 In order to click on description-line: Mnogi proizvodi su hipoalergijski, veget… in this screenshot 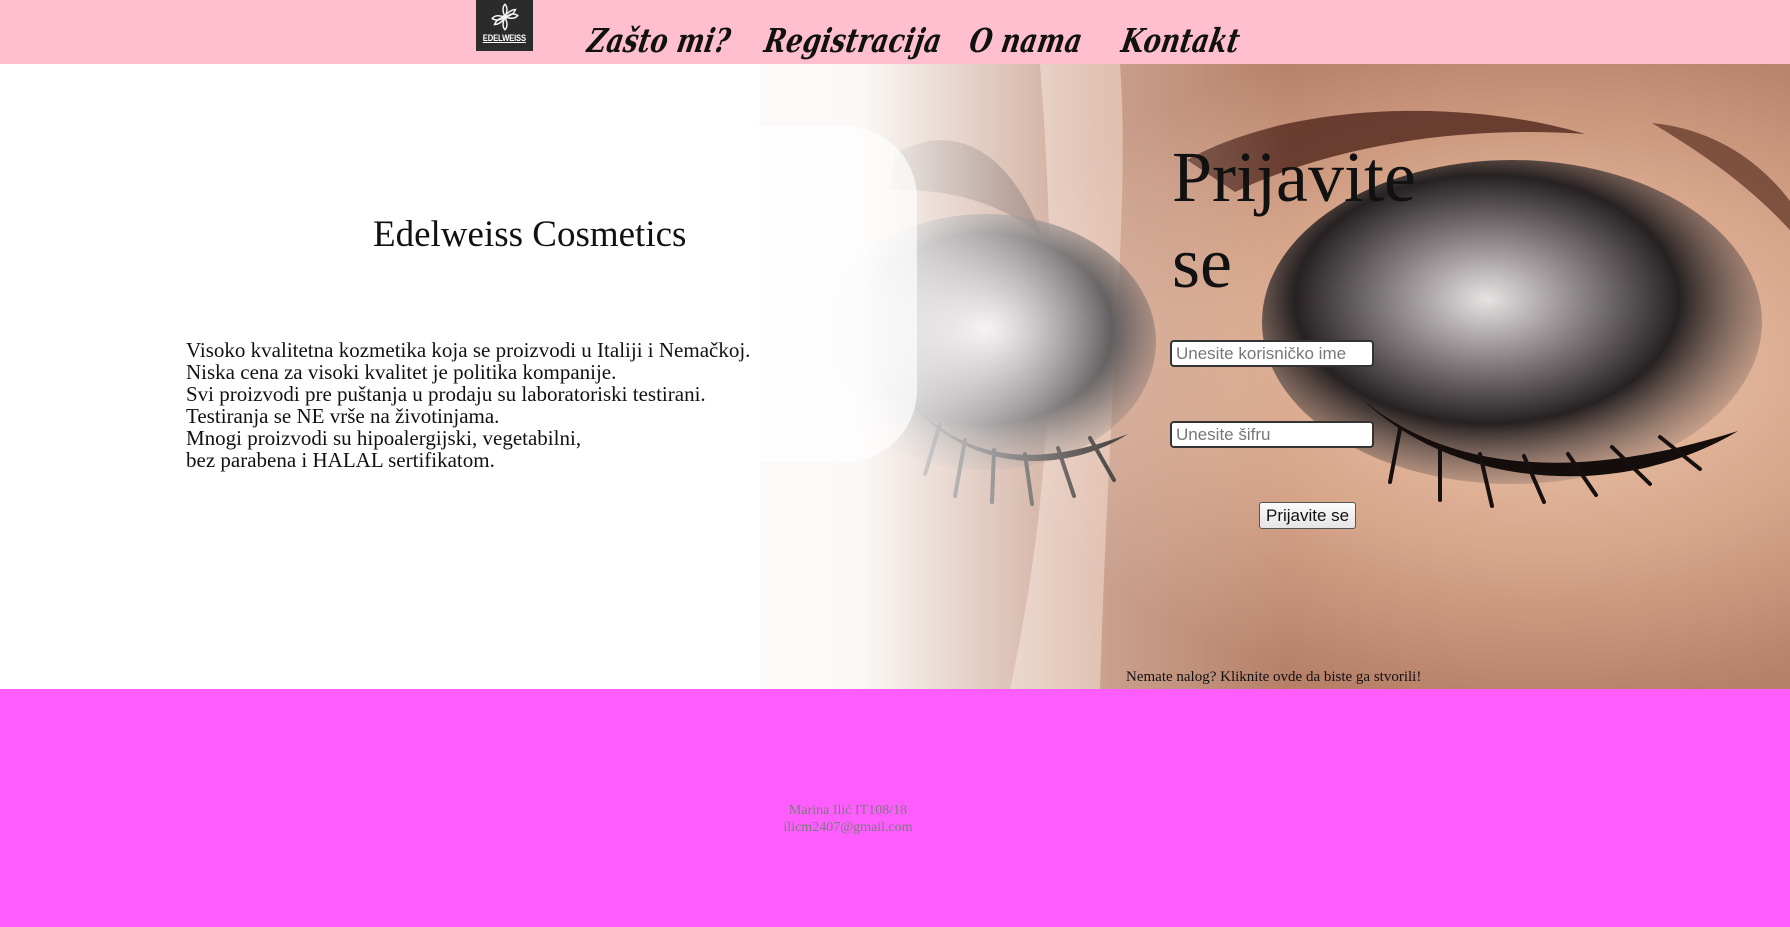, I will do `click(384, 438)`.